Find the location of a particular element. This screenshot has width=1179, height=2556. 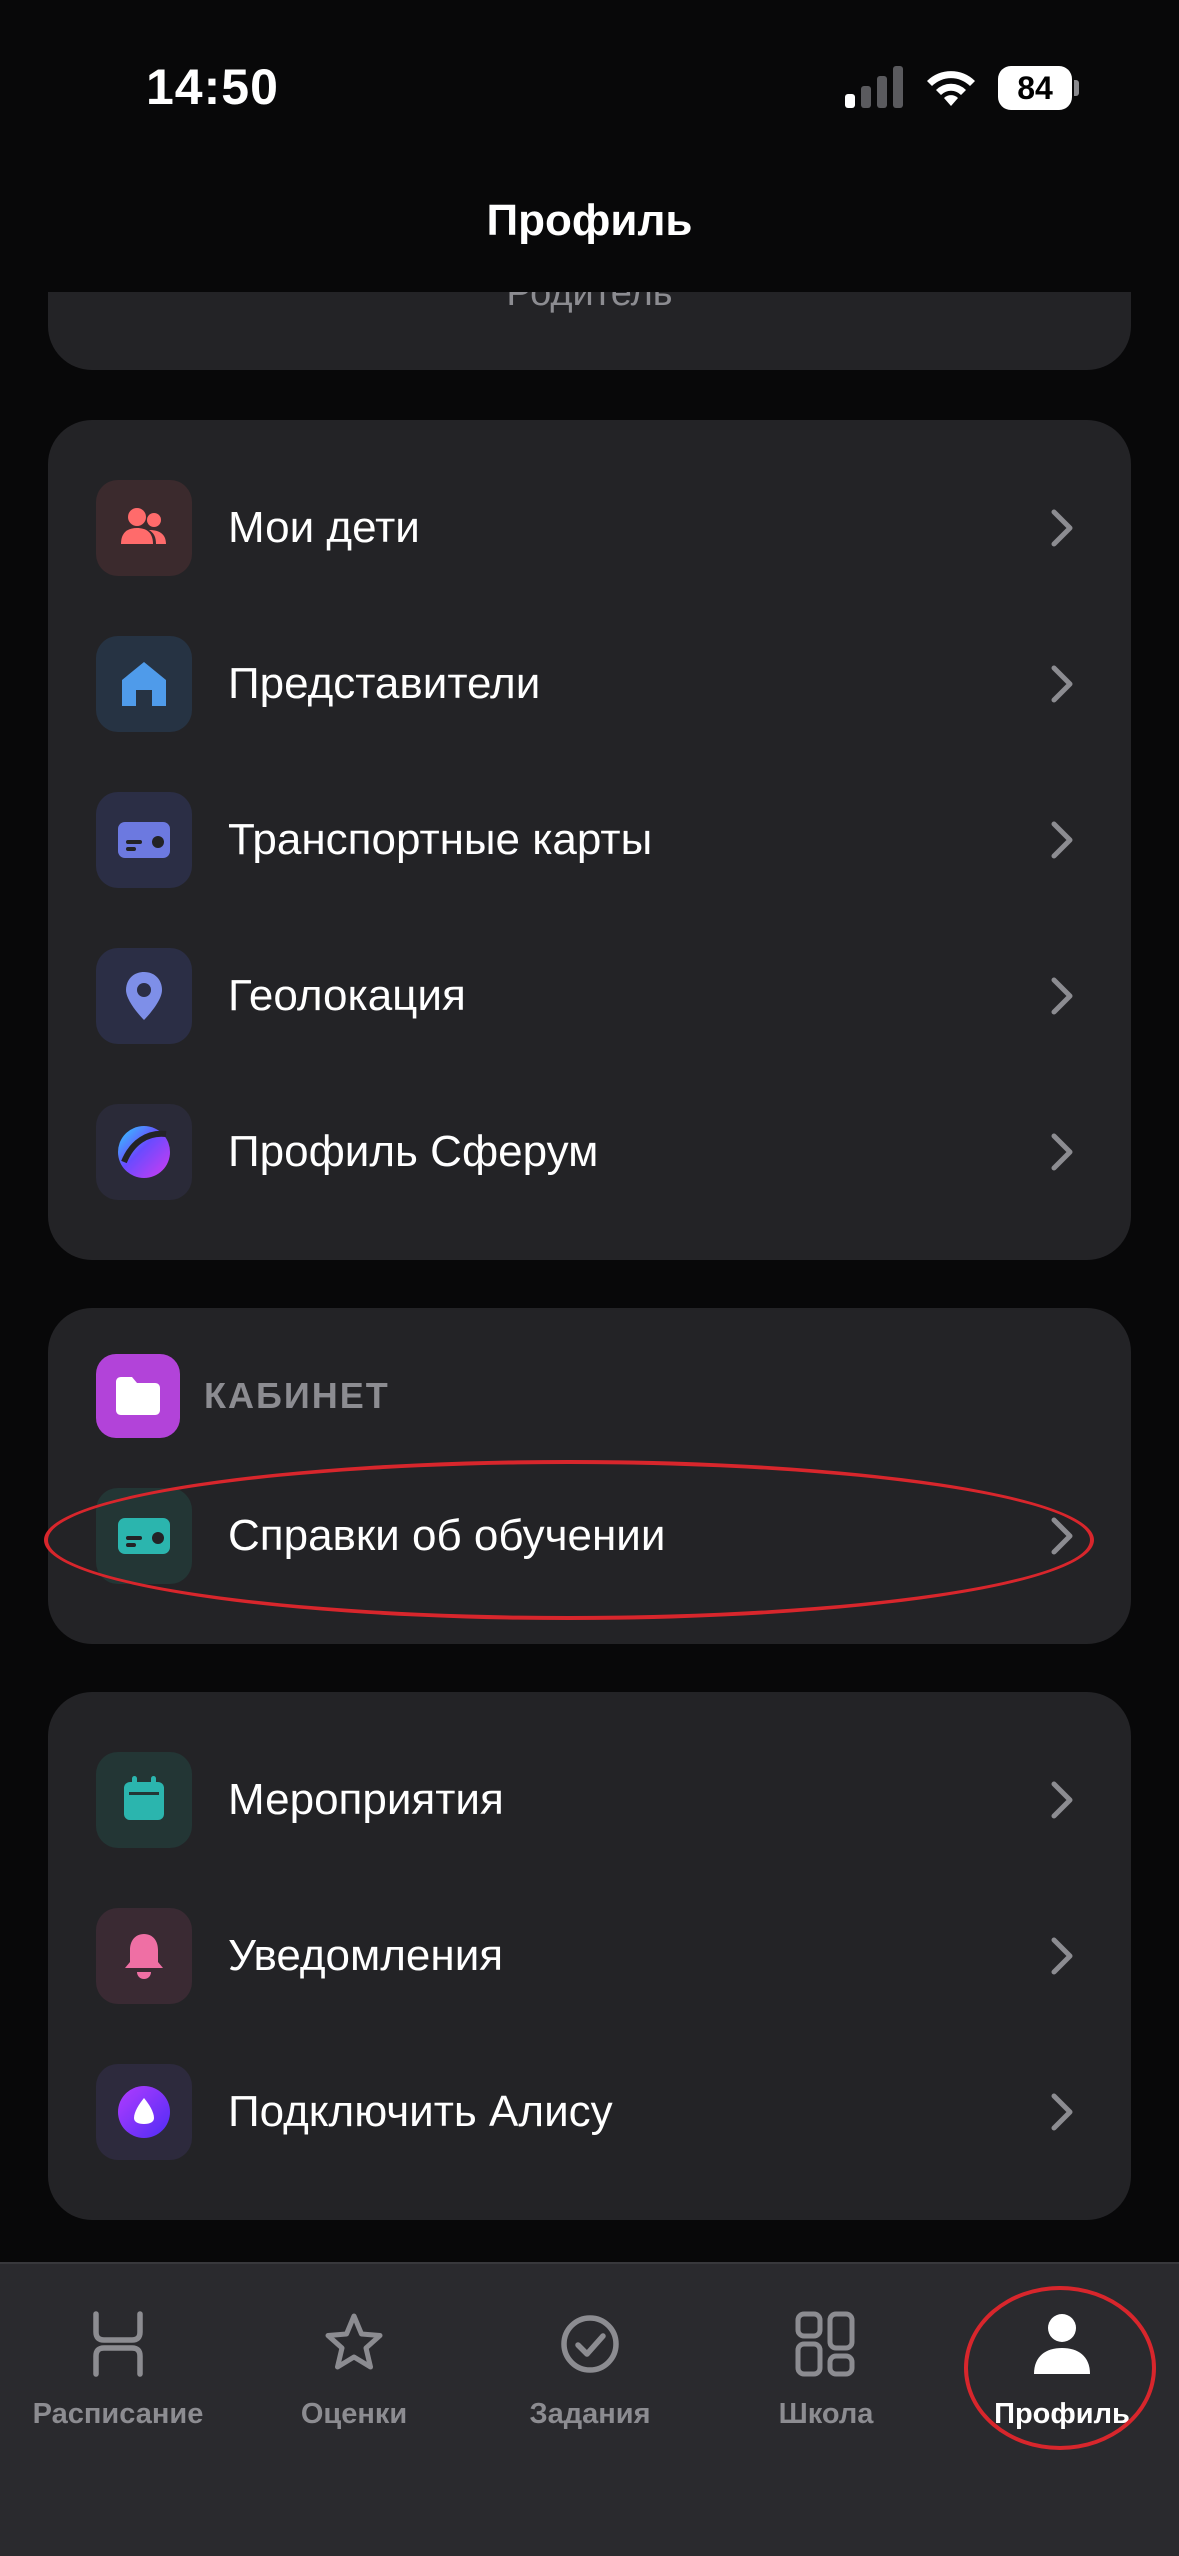

menu-item-geolocation: Геолокация is located at coordinates (589, 996).